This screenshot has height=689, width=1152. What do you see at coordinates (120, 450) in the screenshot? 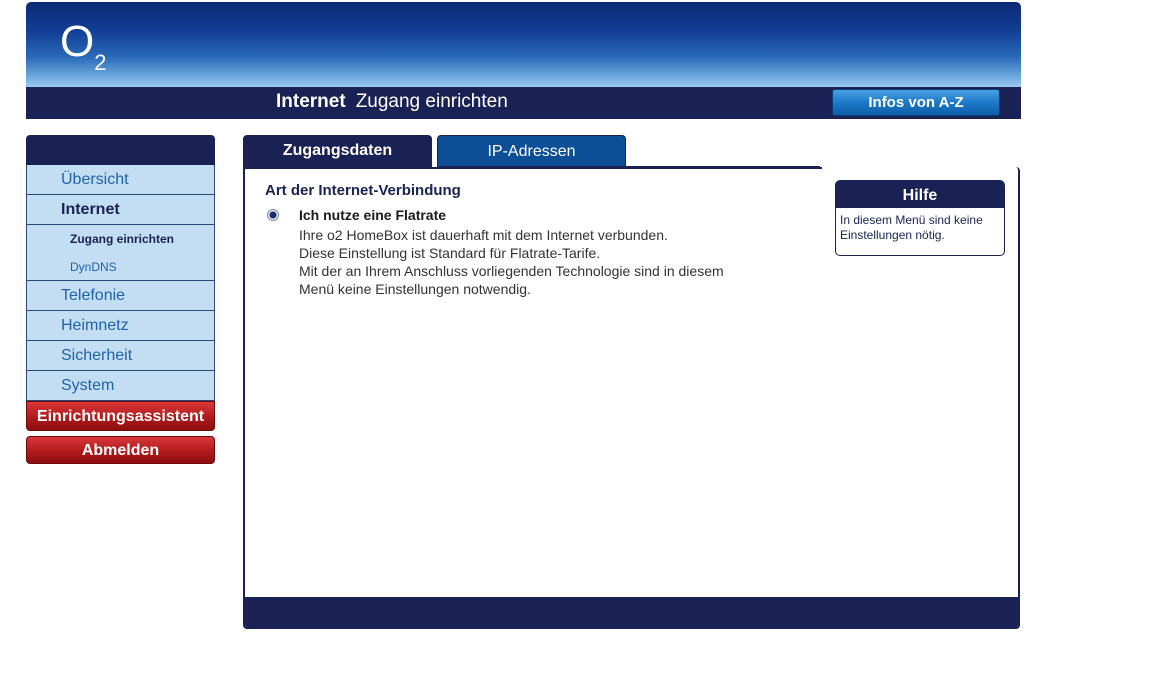
I see `logout-button: Abmelden` at bounding box center [120, 450].